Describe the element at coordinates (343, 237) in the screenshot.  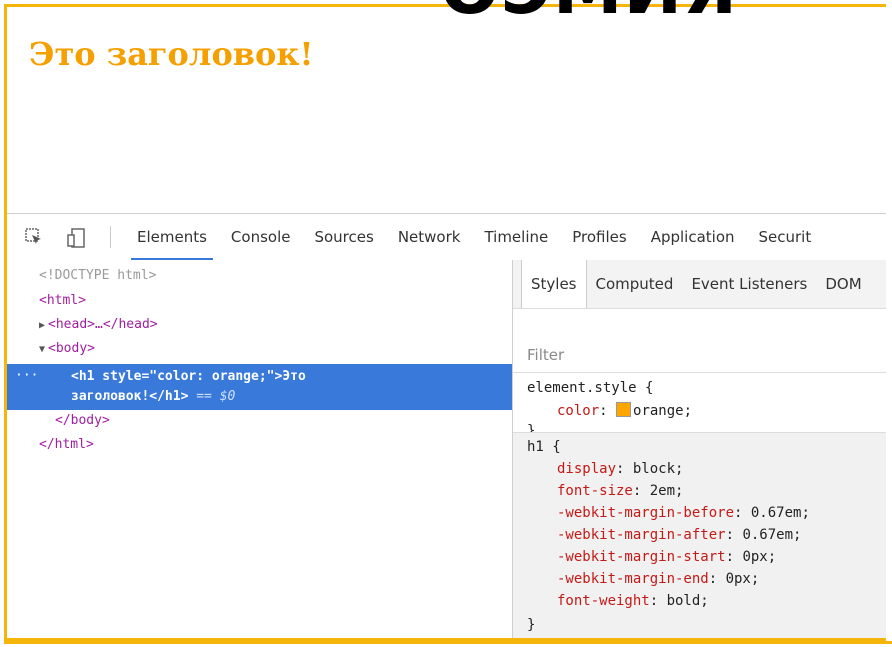
I see `tab-sources: Sources` at that location.